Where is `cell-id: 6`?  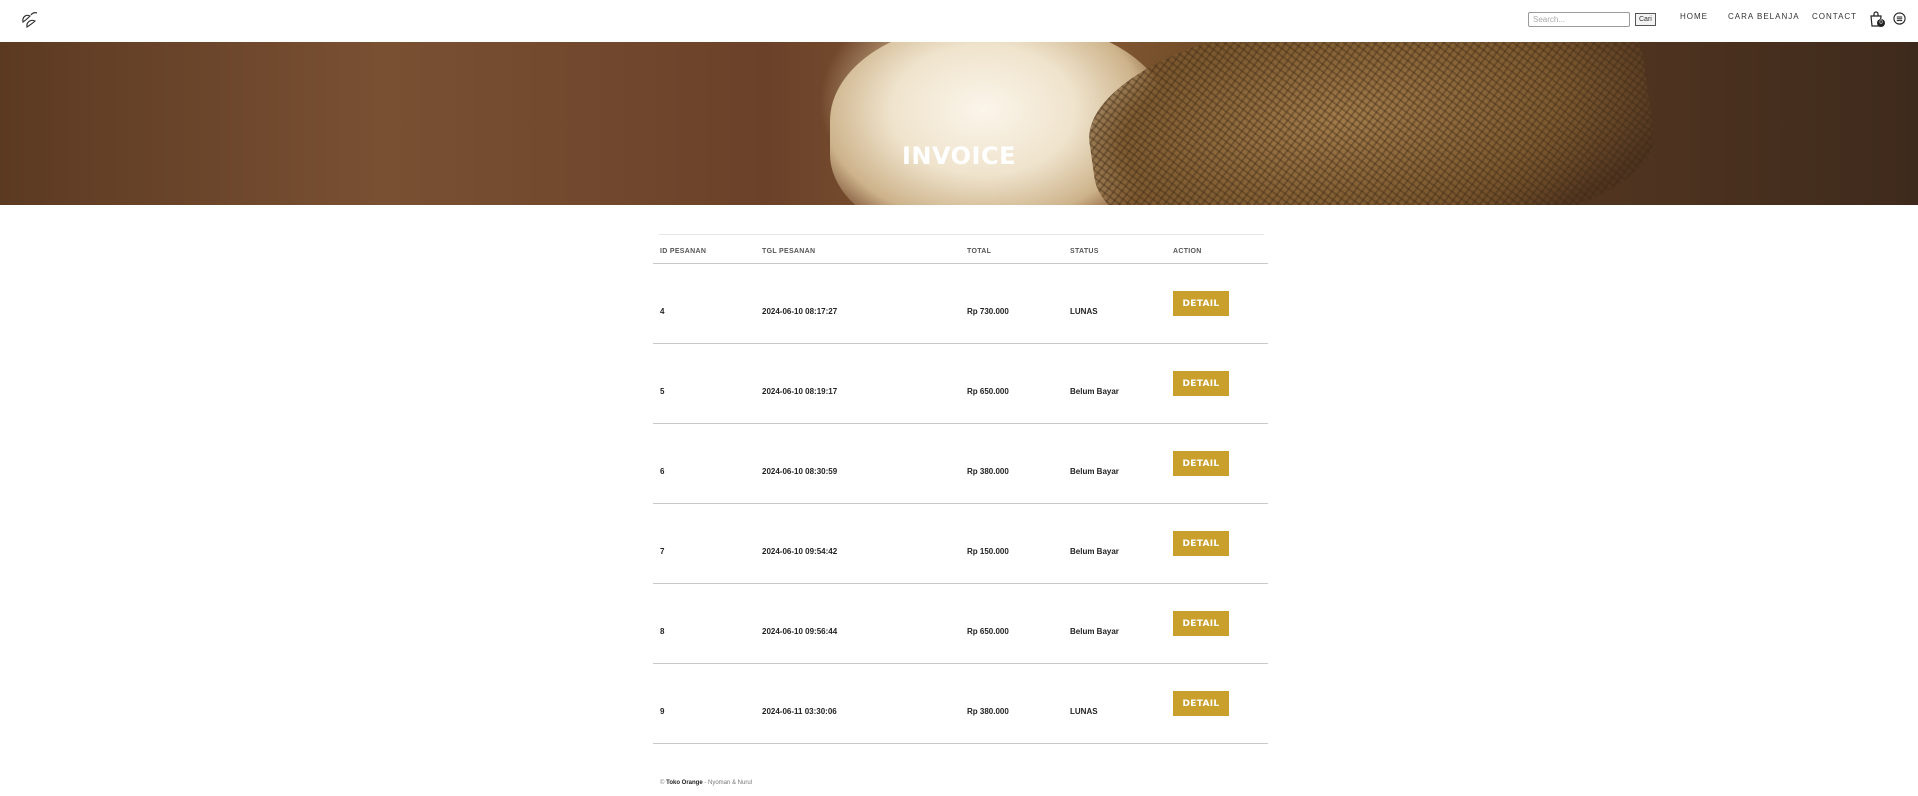 cell-id: 6 is located at coordinates (662, 471).